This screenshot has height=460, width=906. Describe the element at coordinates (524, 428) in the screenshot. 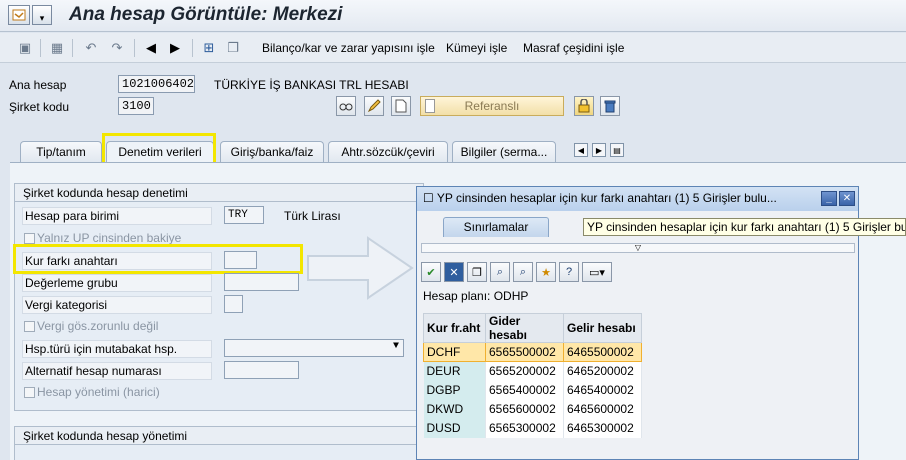

I see `expense-cell: 6565300002` at that location.